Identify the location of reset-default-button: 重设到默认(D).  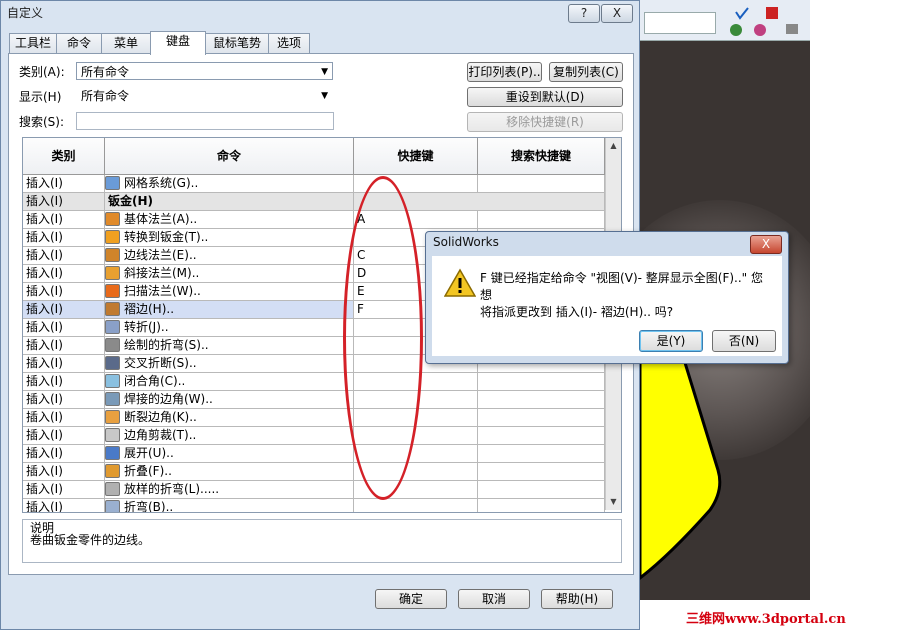
(545, 97).